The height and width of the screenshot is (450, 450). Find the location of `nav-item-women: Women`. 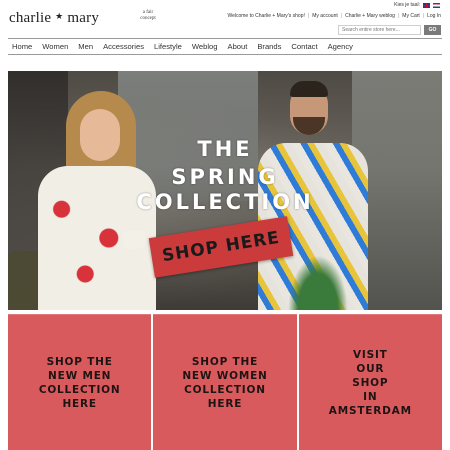

nav-item-women: Women is located at coordinates (55, 46).